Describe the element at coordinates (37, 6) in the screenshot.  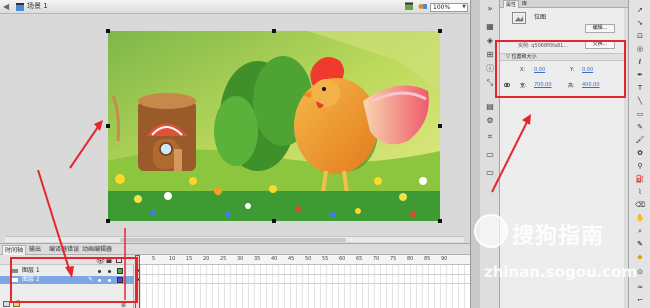
I see `scene-label: 场景 1` at that location.